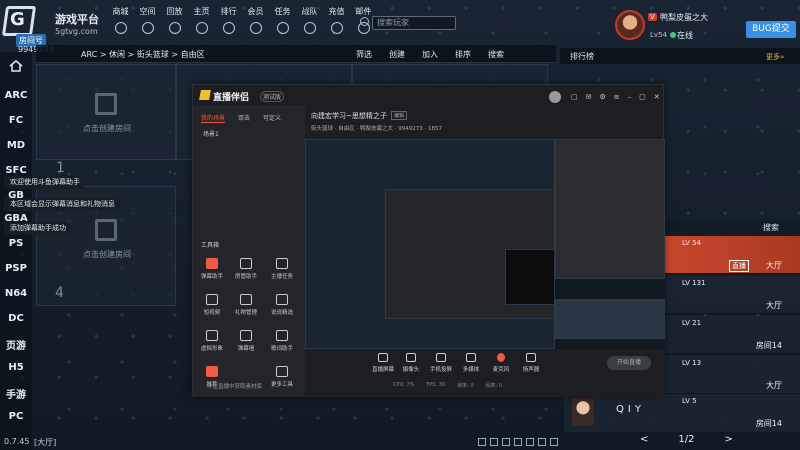 The height and width of the screenshot is (450, 800). What do you see at coordinates (518, 442) in the screenshot?
I see `settings-icon` at bounding box center [518, 442].